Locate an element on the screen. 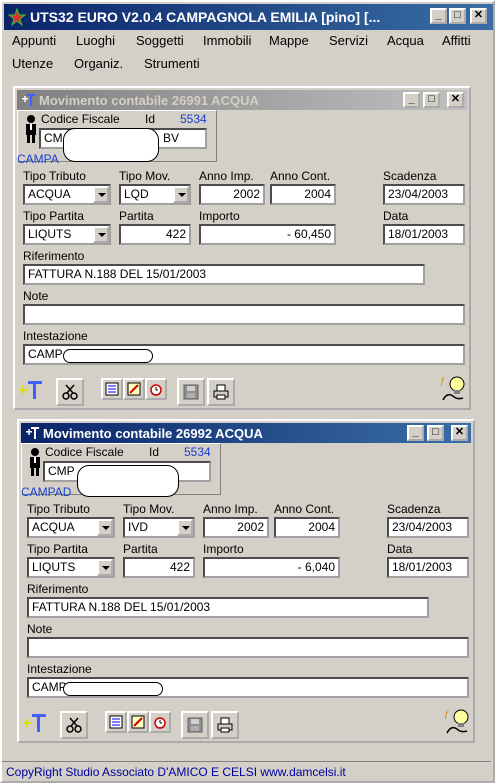 This screenshot has height=783, width=495. window1-edit-button is located at coordinates (134, 389).